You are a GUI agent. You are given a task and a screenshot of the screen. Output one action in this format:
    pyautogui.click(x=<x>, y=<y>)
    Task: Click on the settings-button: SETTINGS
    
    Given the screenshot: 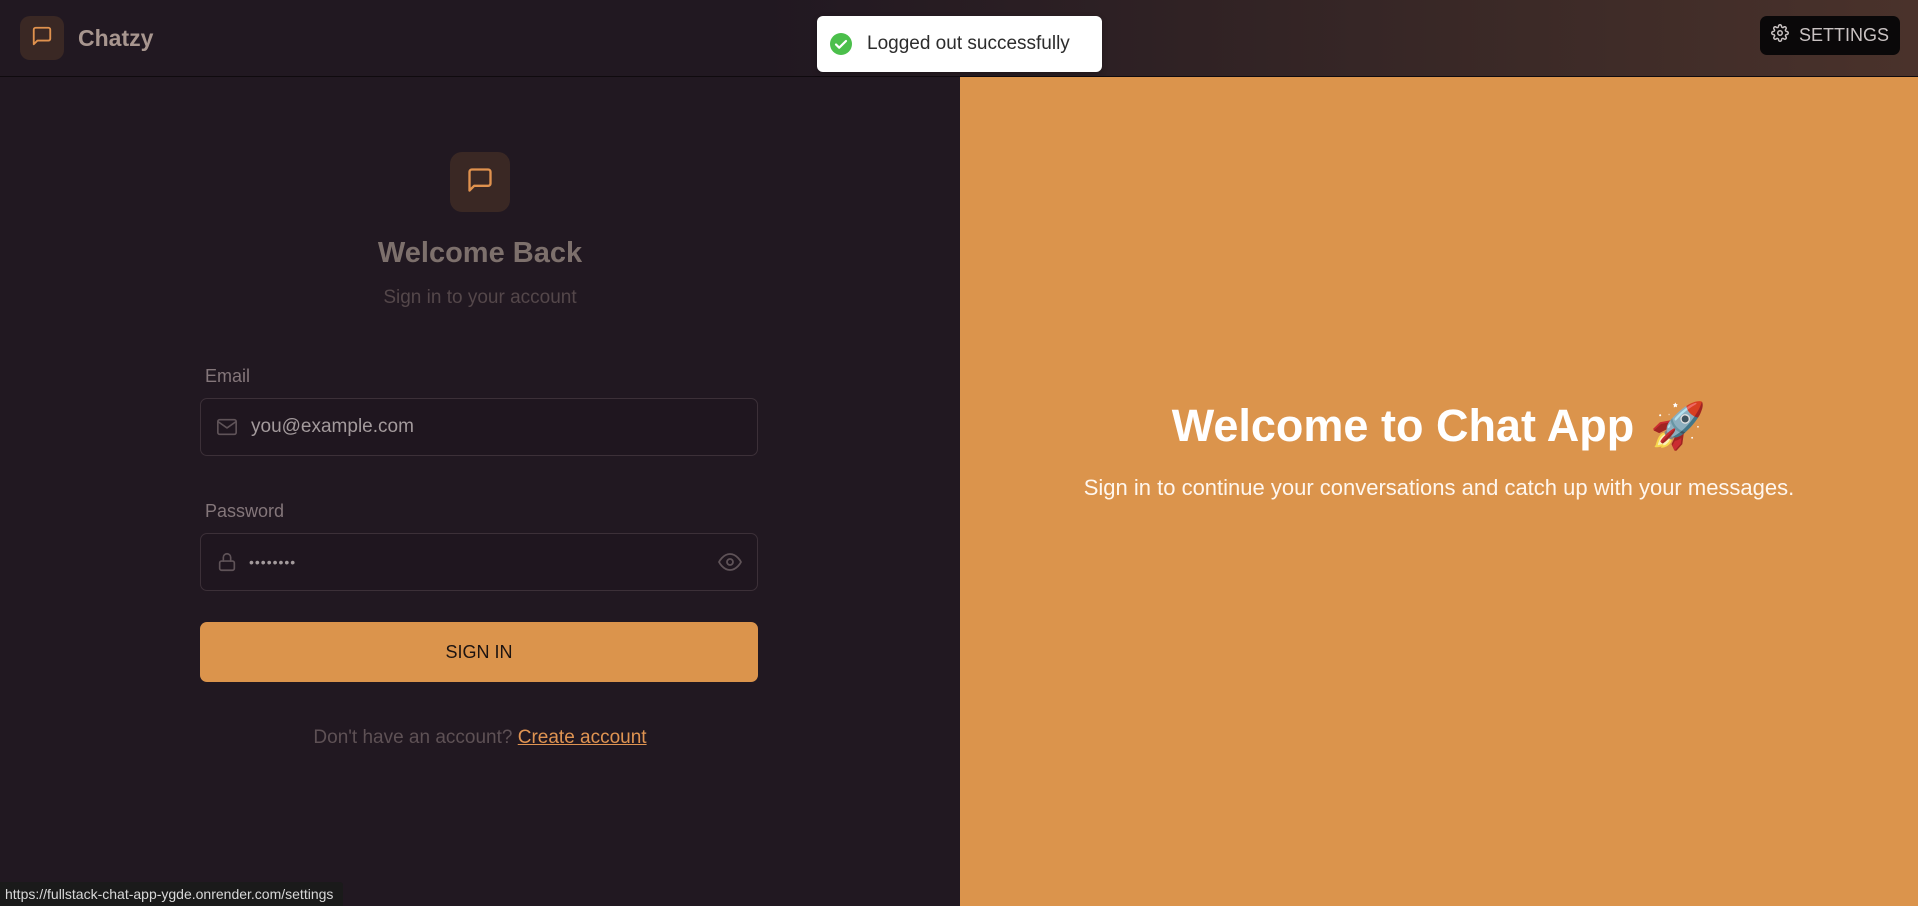 What is the action you would take?
    pyautogui.click(x=1830, y=35)
    